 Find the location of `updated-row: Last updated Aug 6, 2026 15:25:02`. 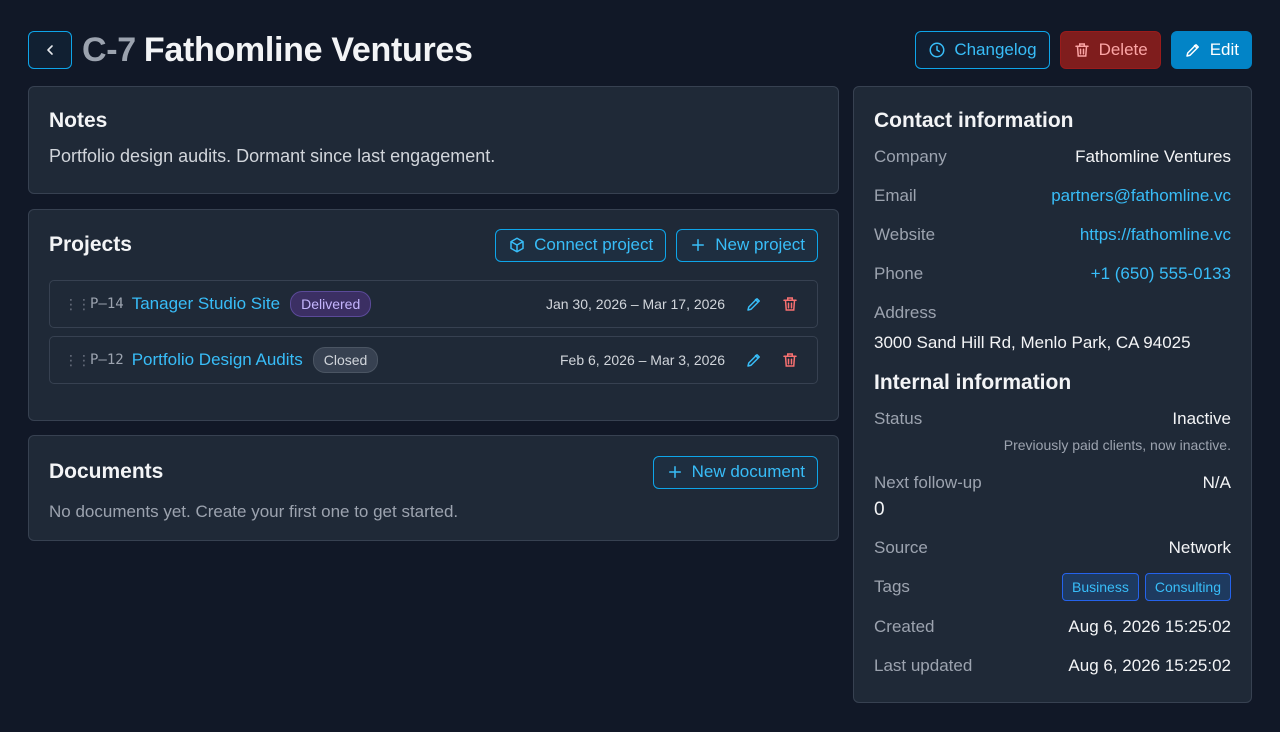

updated-row: Last updated Aug 6, 2026 15:25:02 is located at coordinates (1052, 666).